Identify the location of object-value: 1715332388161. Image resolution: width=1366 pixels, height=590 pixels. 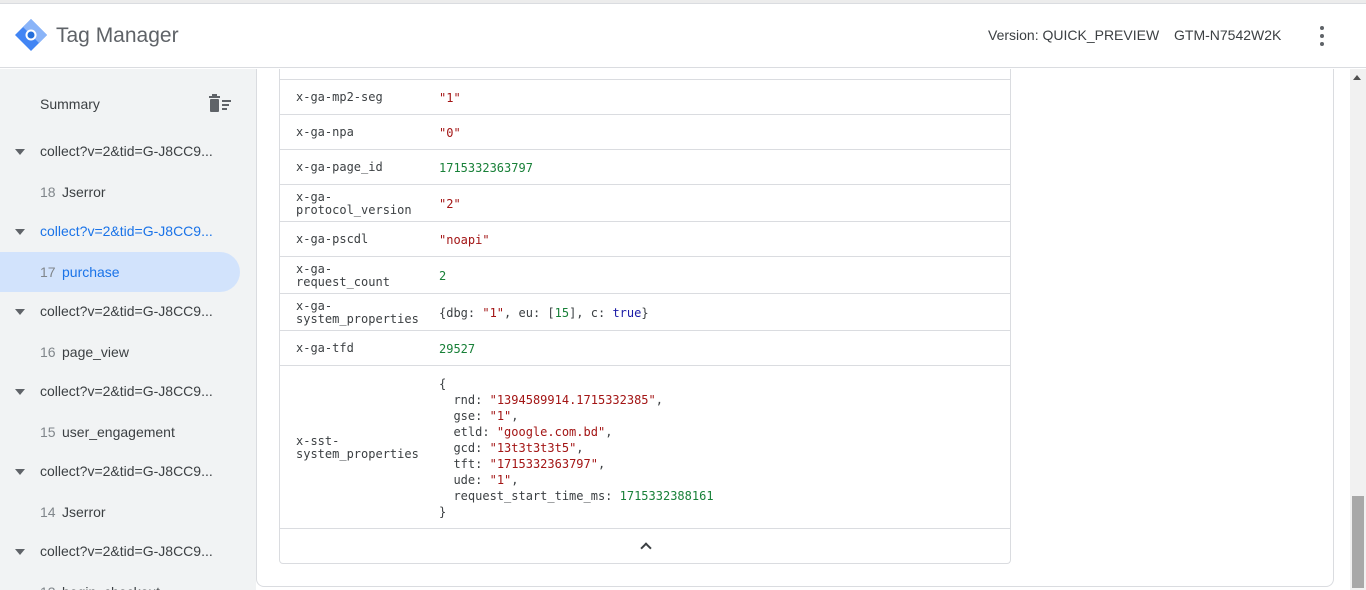
(666, 496).